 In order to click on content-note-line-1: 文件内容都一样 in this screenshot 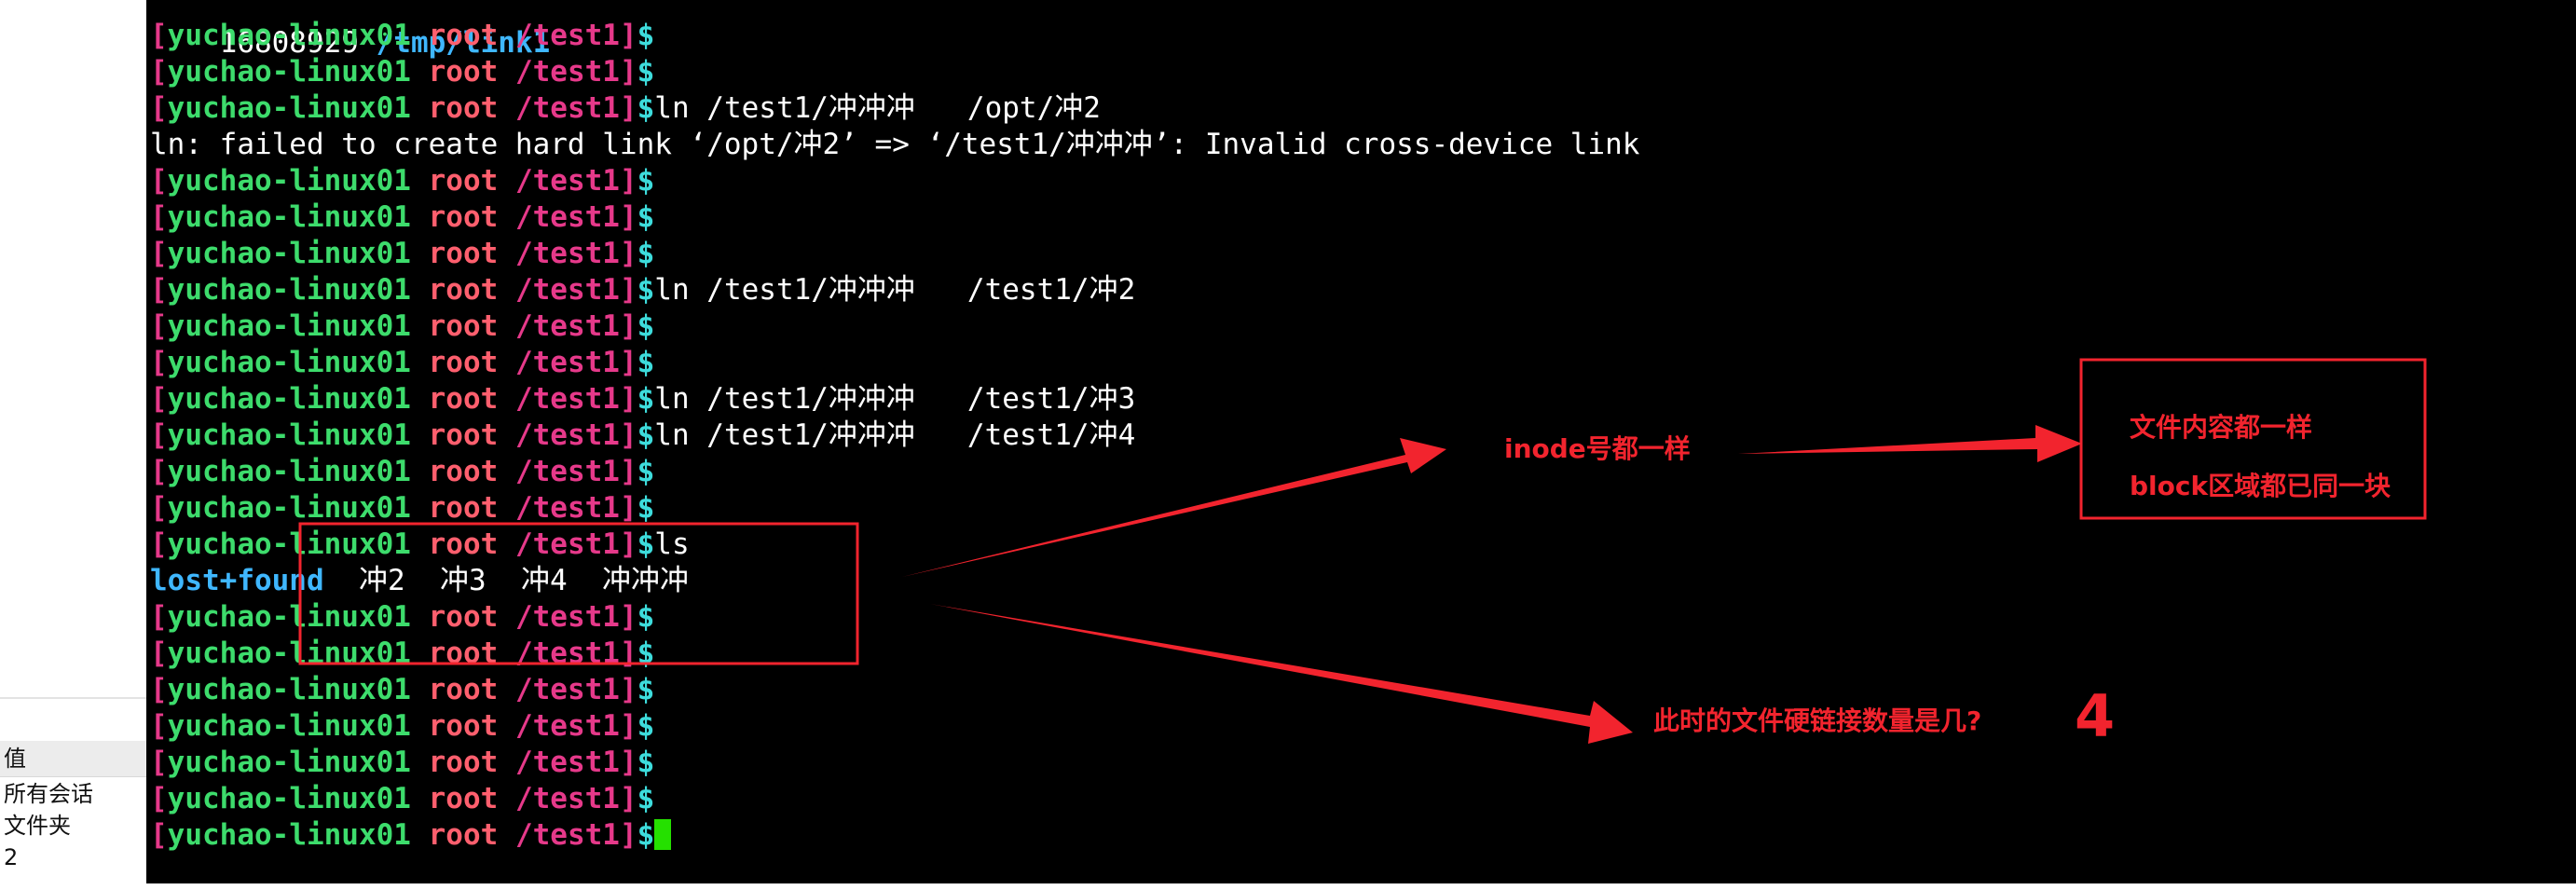, I will do `click(2221, 427)`.